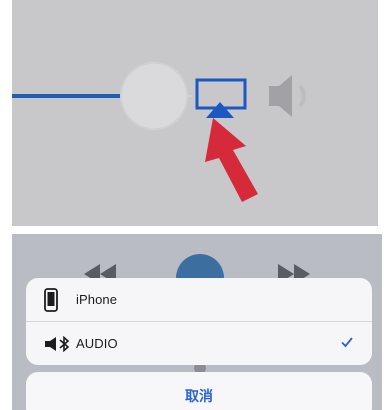 This screenshot has width=384, height=410. Describe the element at coordinates (287, 96) in the screenshot. I see `speaker-icon` at that location.